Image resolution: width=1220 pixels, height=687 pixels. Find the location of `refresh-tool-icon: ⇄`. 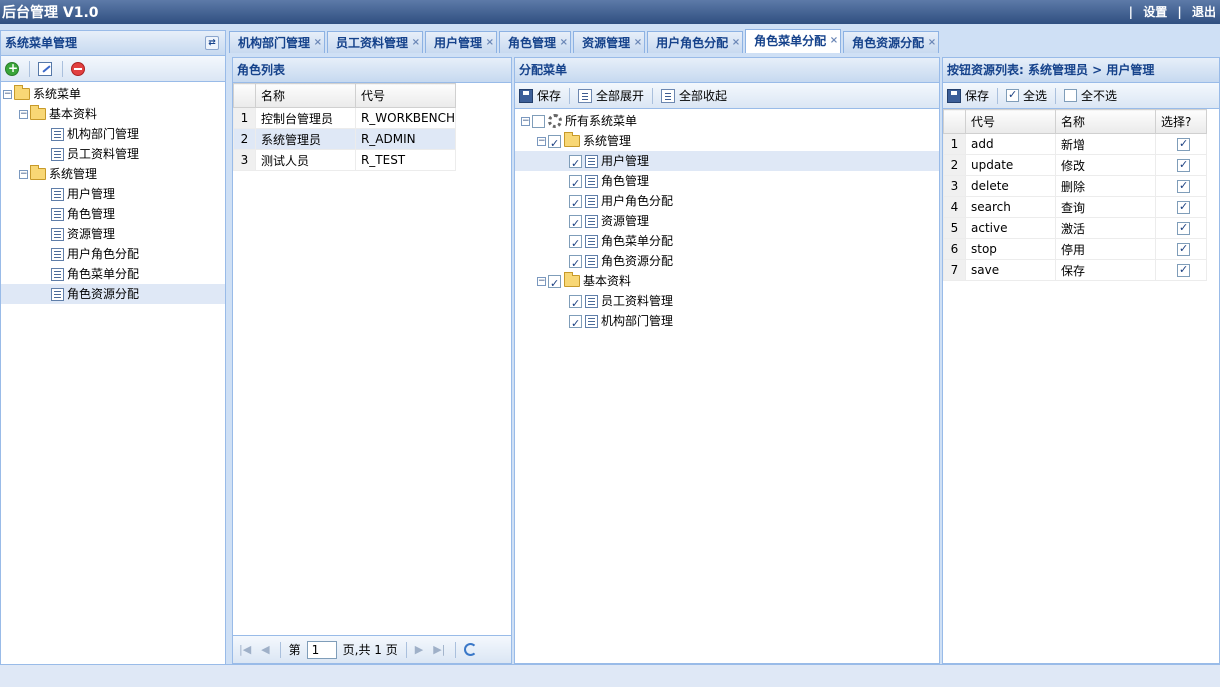

refresh-tool-icon: ⇄ is located at coordinates (212, 43).